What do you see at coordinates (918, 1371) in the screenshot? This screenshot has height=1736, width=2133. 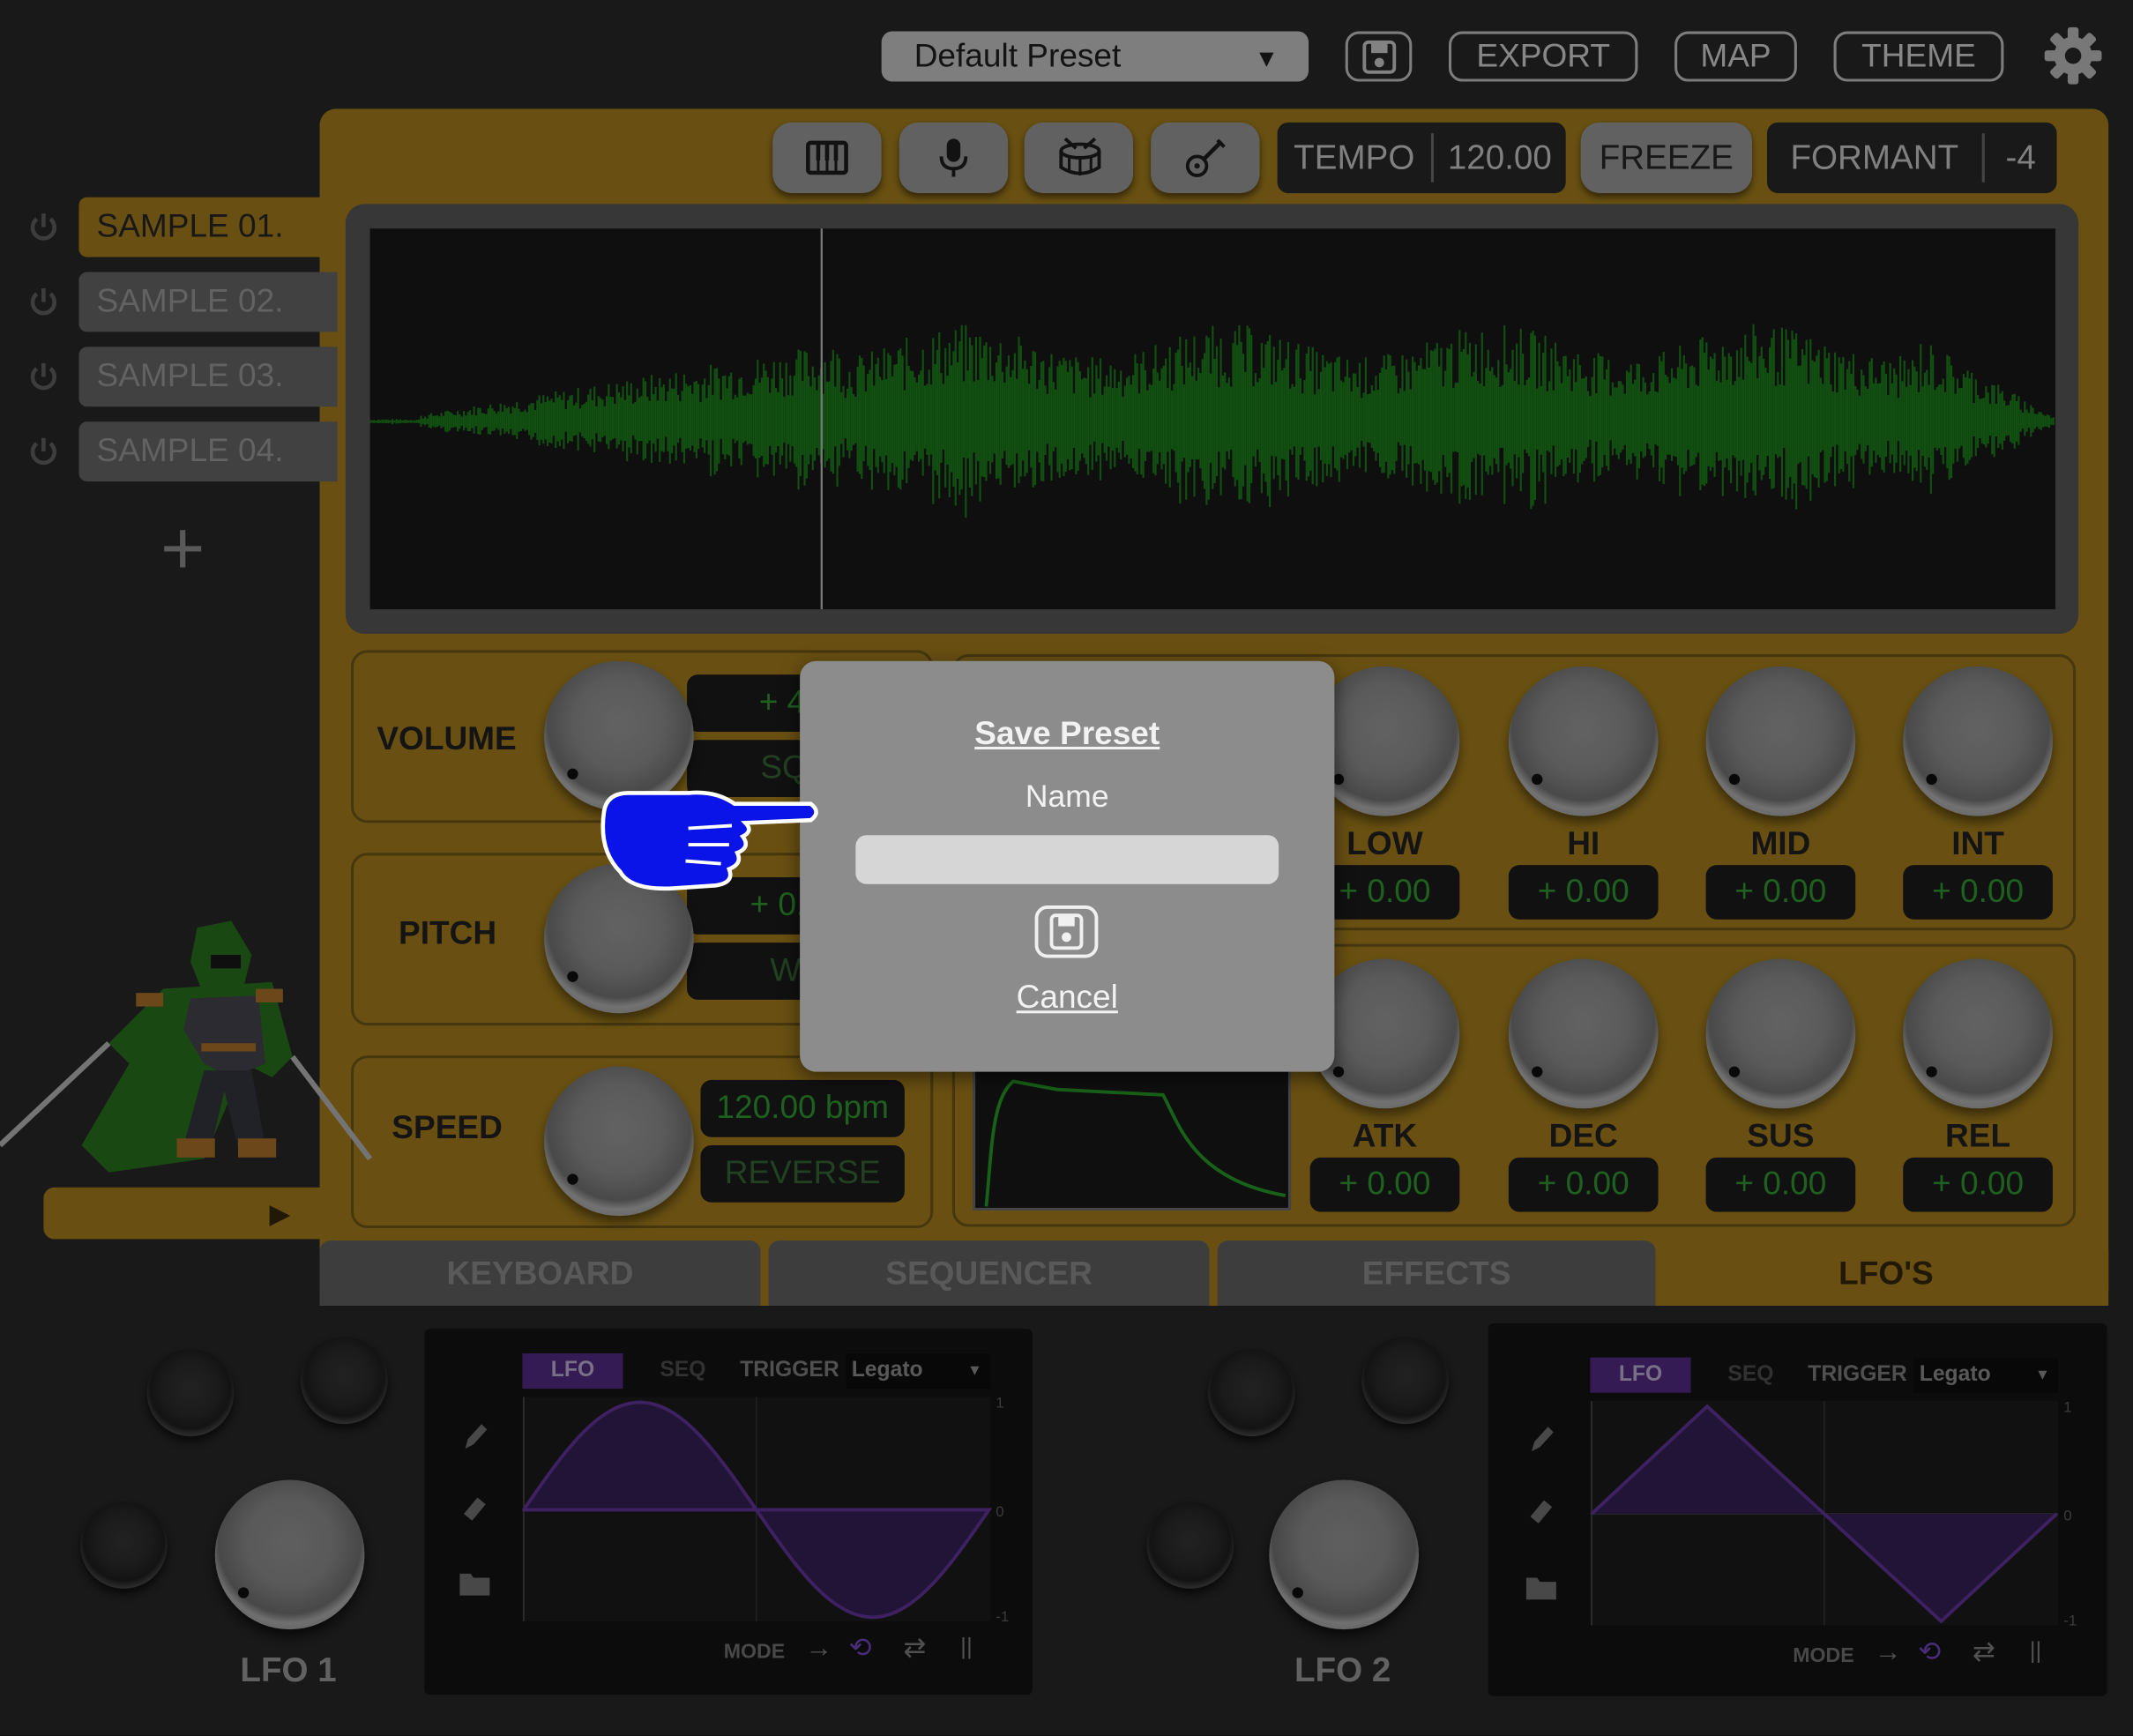 I see `lfo1-trigger-select: Legato ▼` at bounding box center [918, 1371].